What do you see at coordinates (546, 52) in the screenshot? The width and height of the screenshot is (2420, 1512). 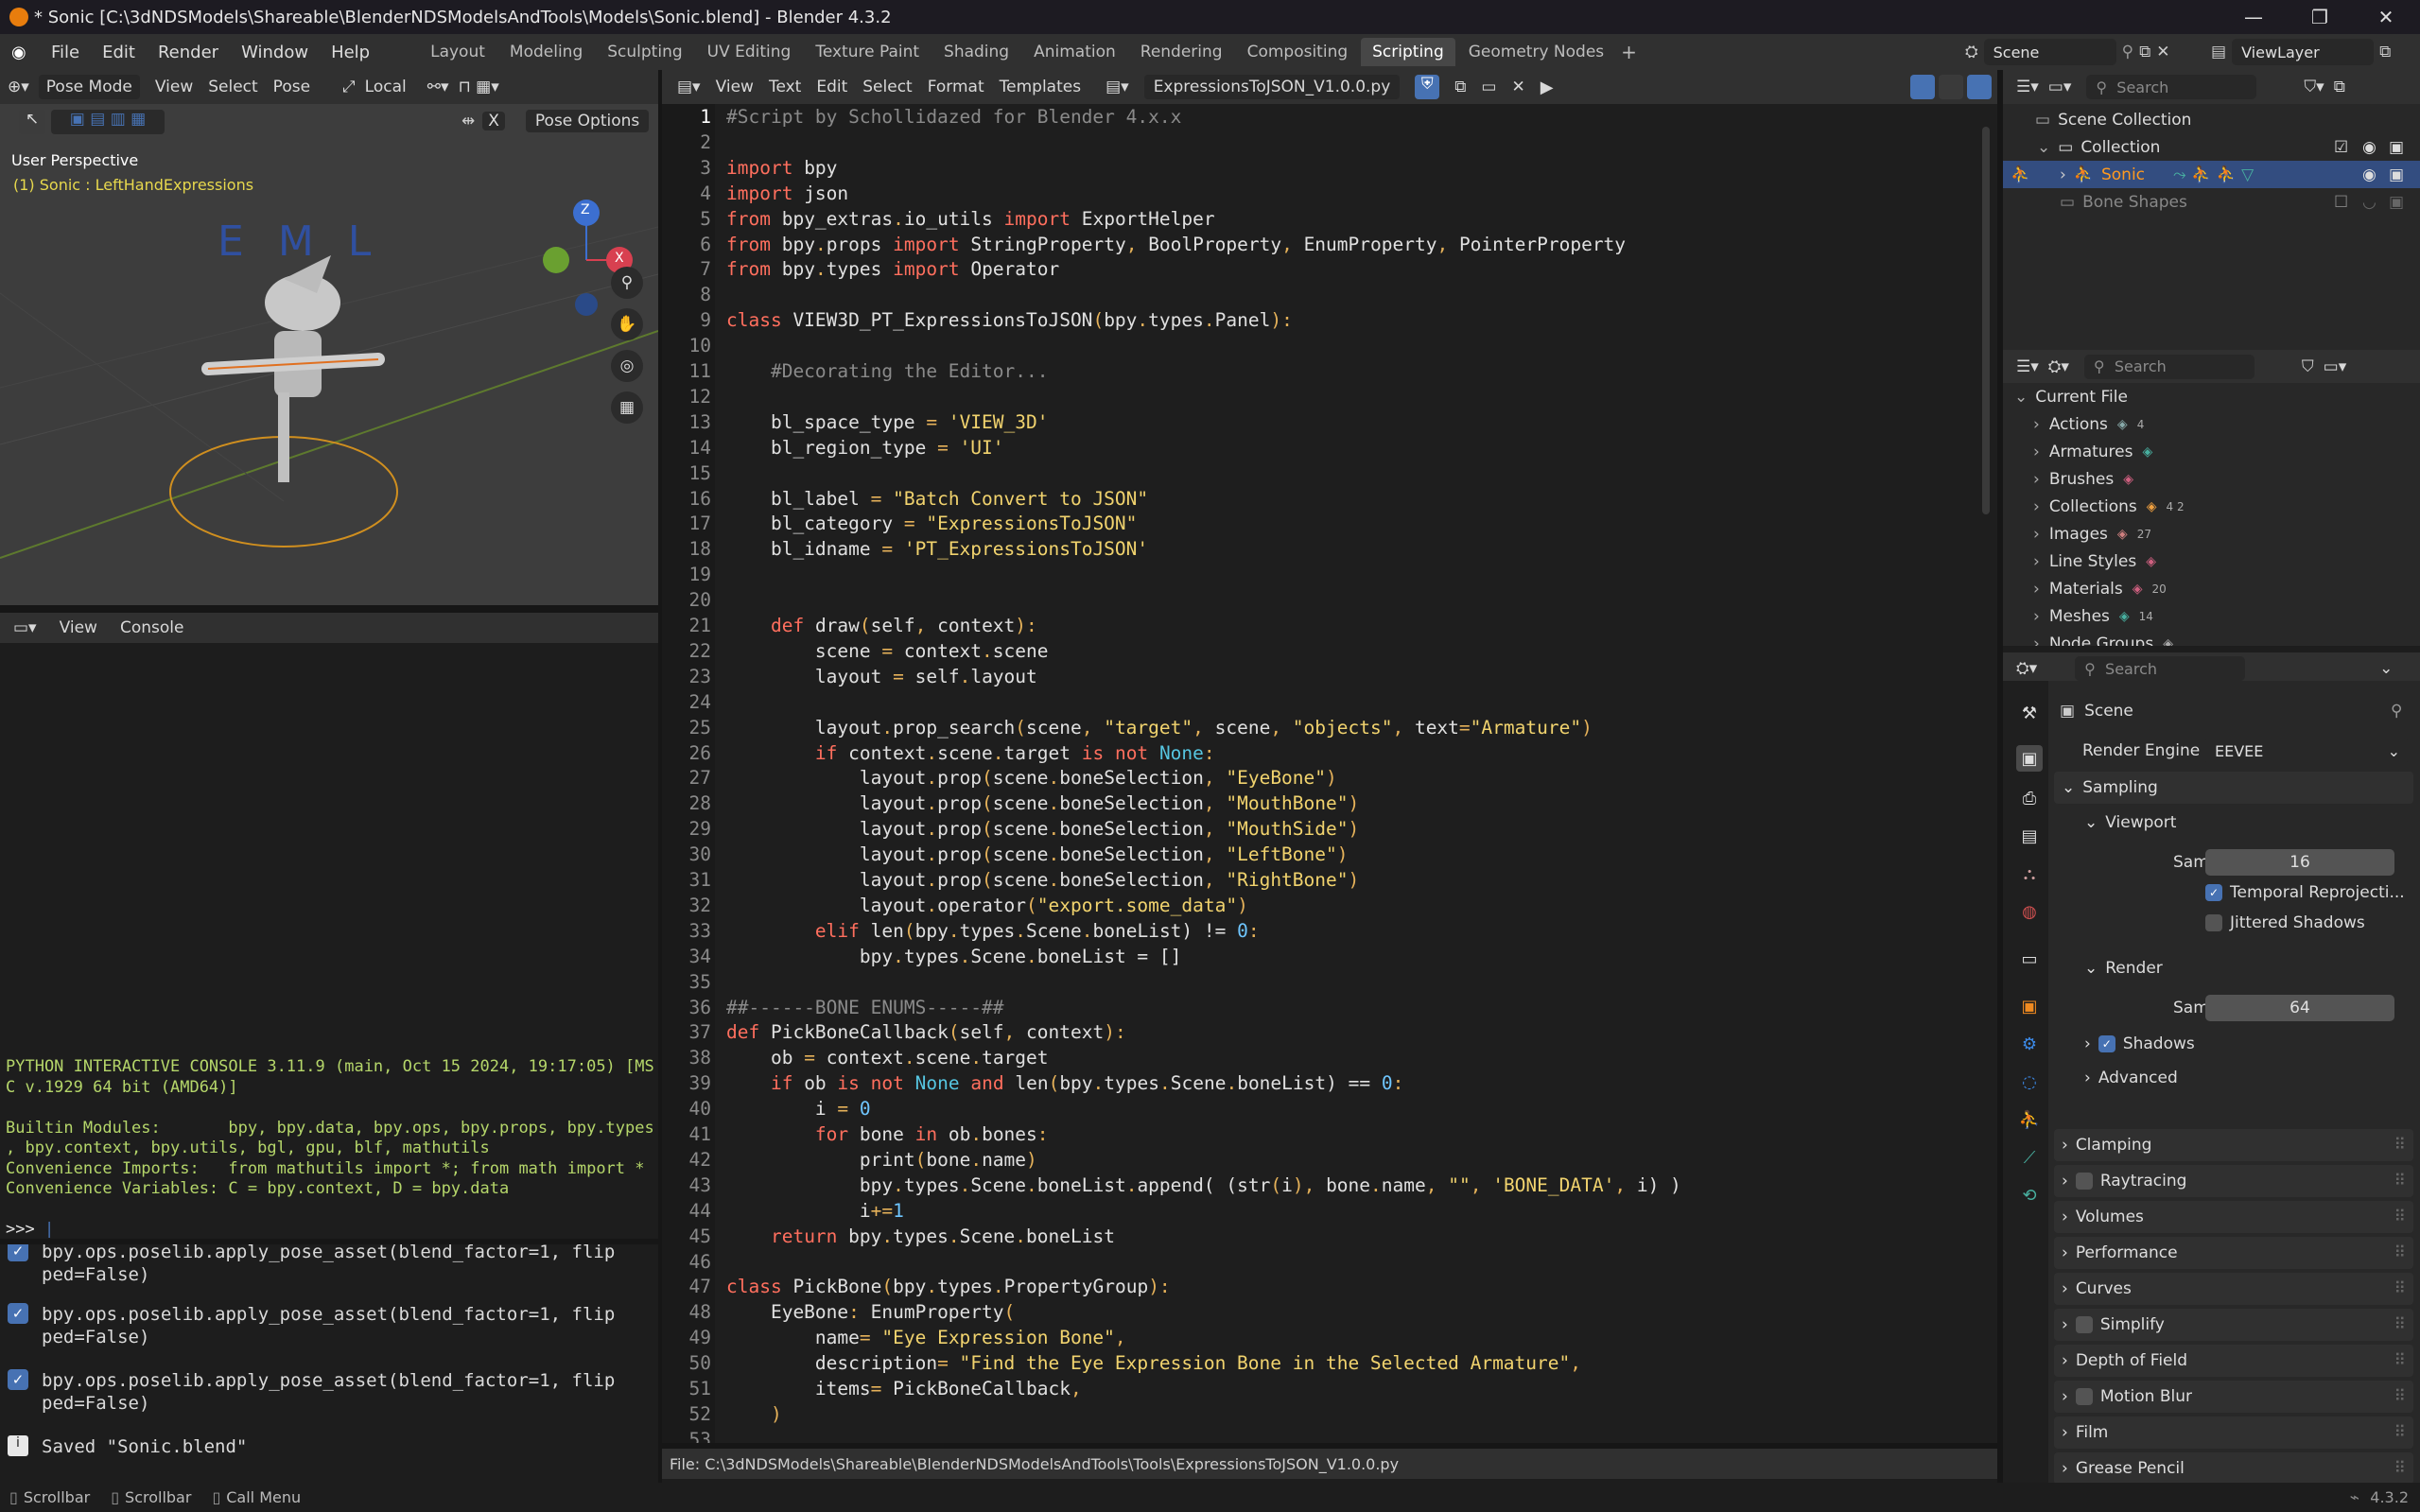 I see `workspace-tab-modeling: Modeling` at bounding box center [546, 52].